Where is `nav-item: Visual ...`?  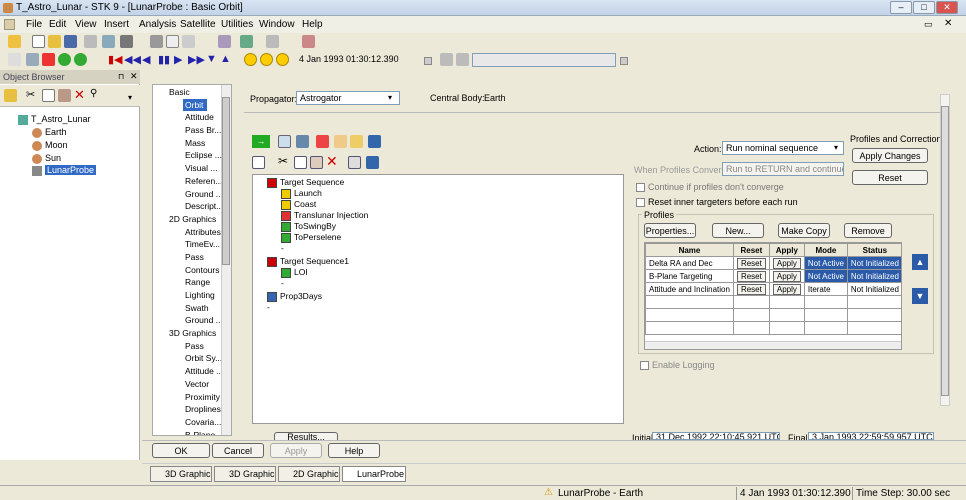
nav-item: Visual ... is located at coordinates (192, 168).